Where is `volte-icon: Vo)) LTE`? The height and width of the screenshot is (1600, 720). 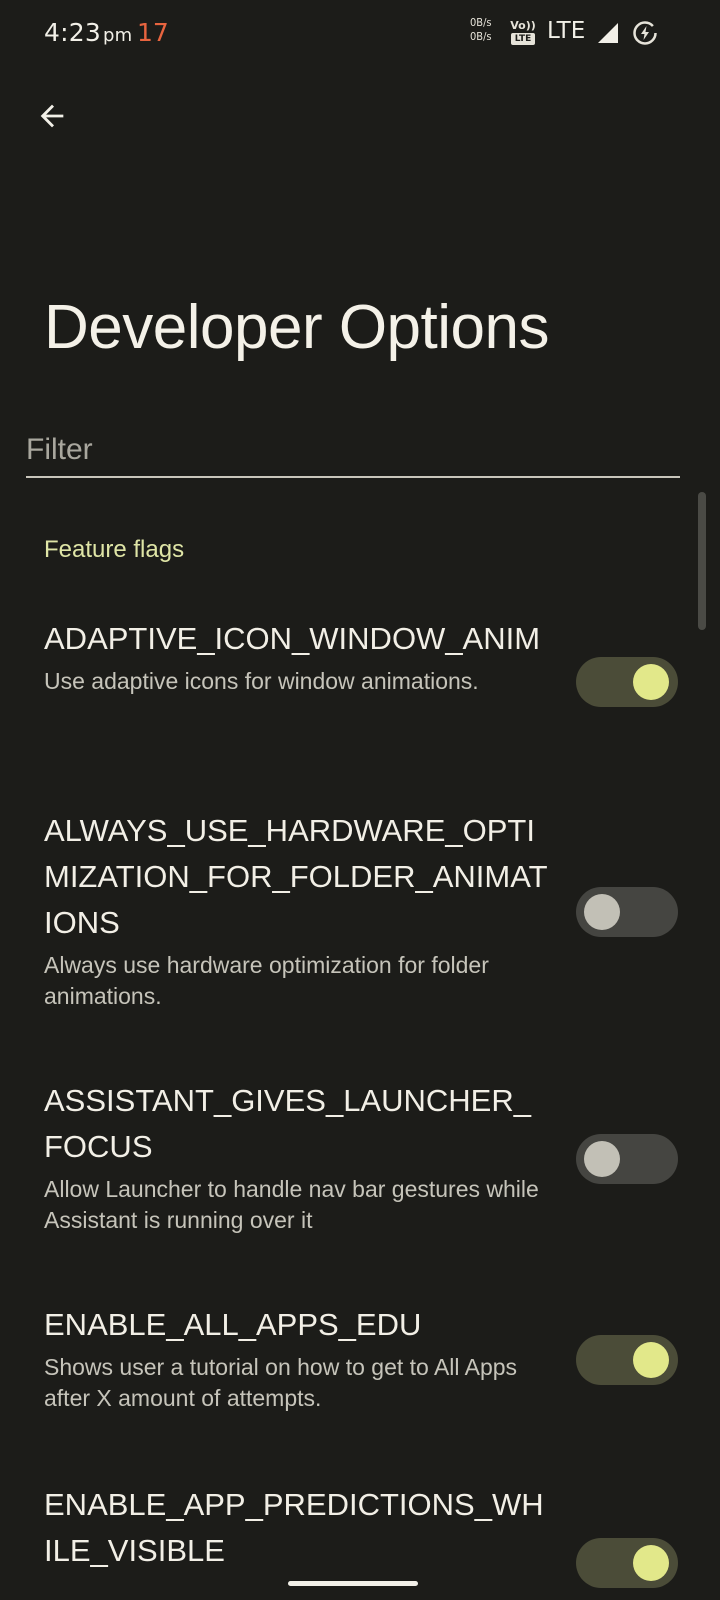
volte-icon: Vo)) LTE is located at coordinates (523, 33).